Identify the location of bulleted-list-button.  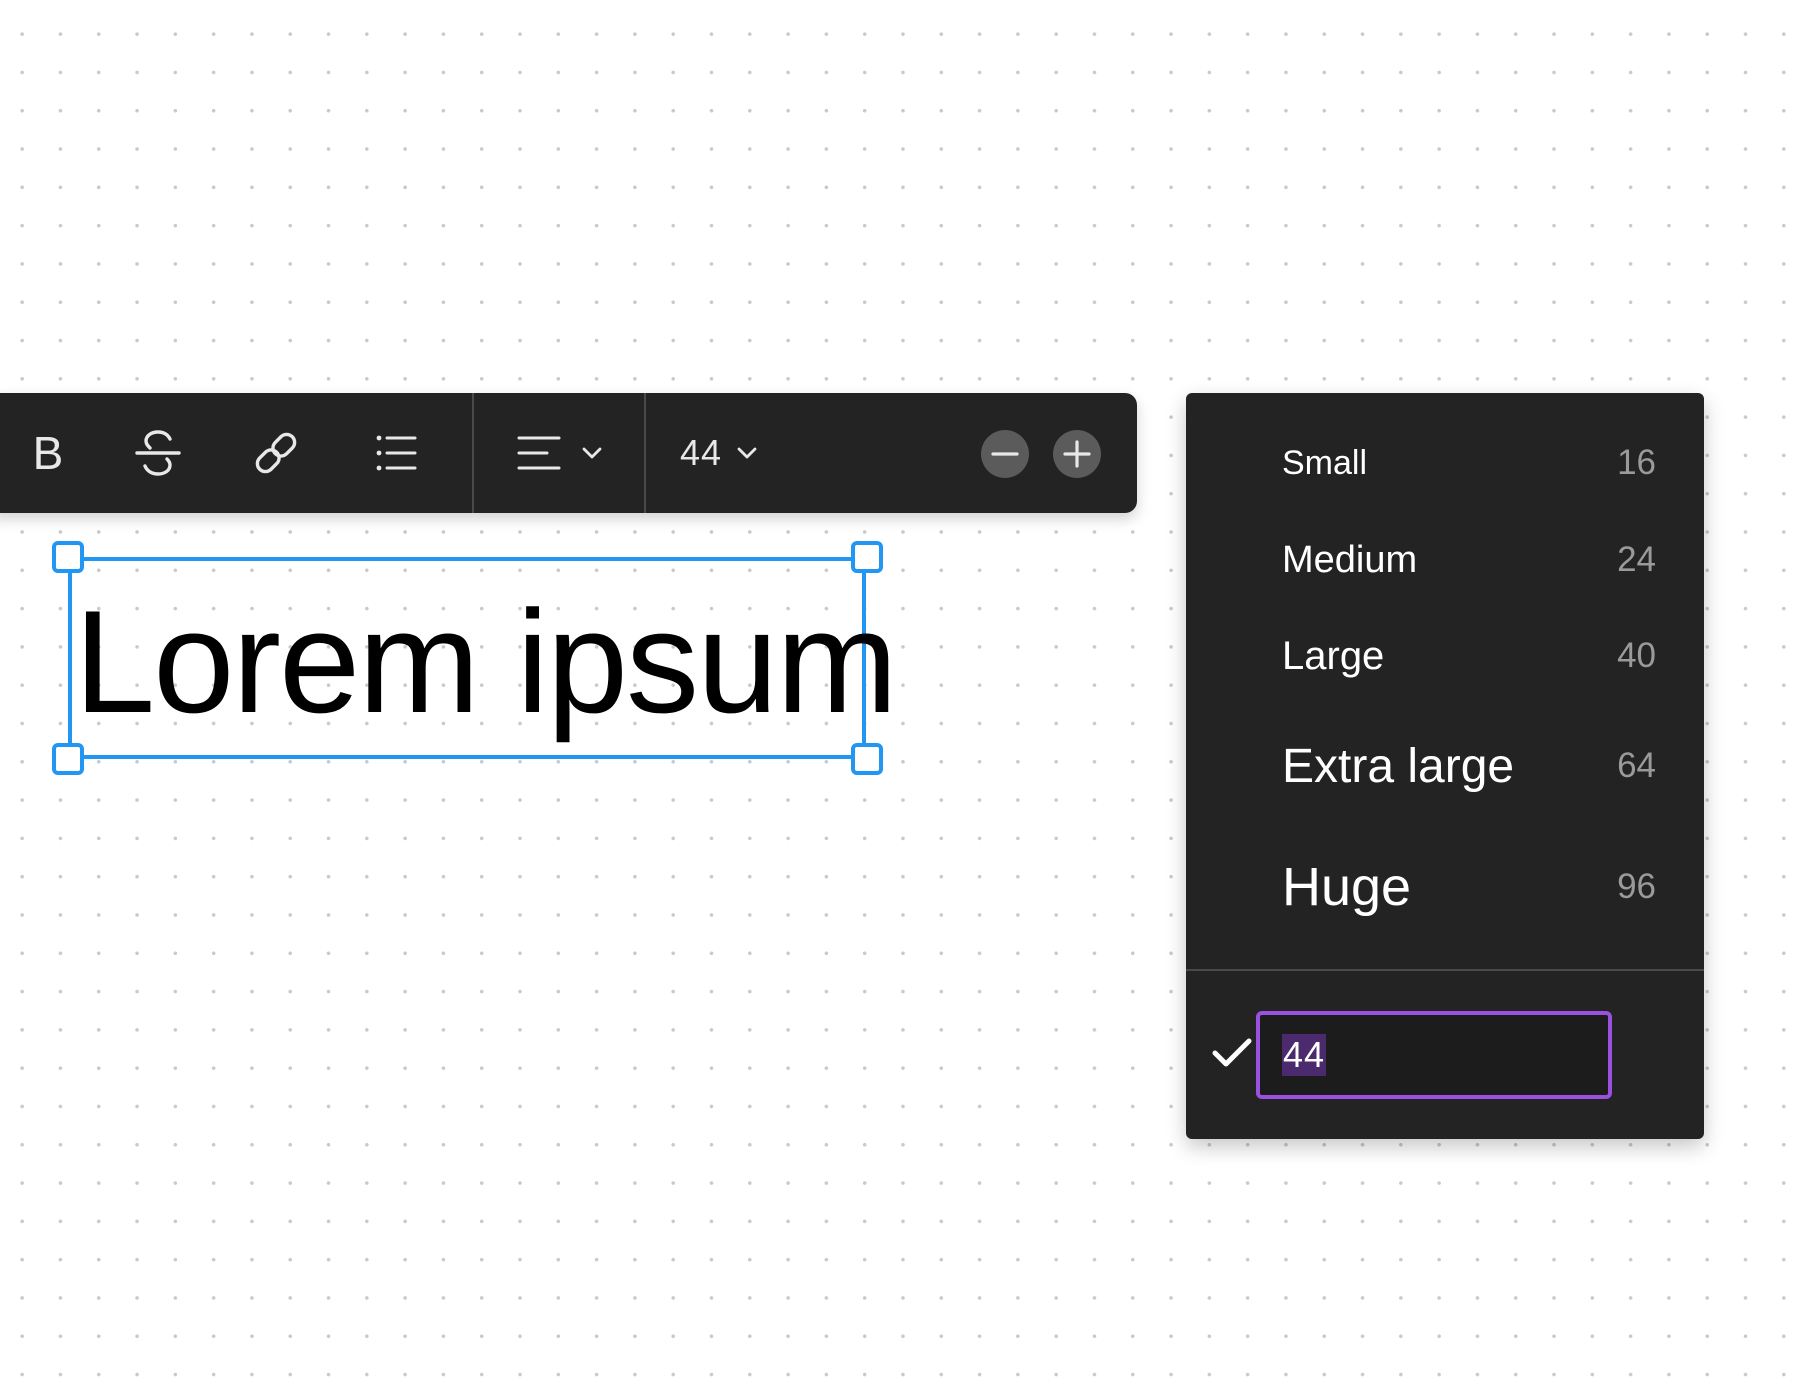
(396, 453).